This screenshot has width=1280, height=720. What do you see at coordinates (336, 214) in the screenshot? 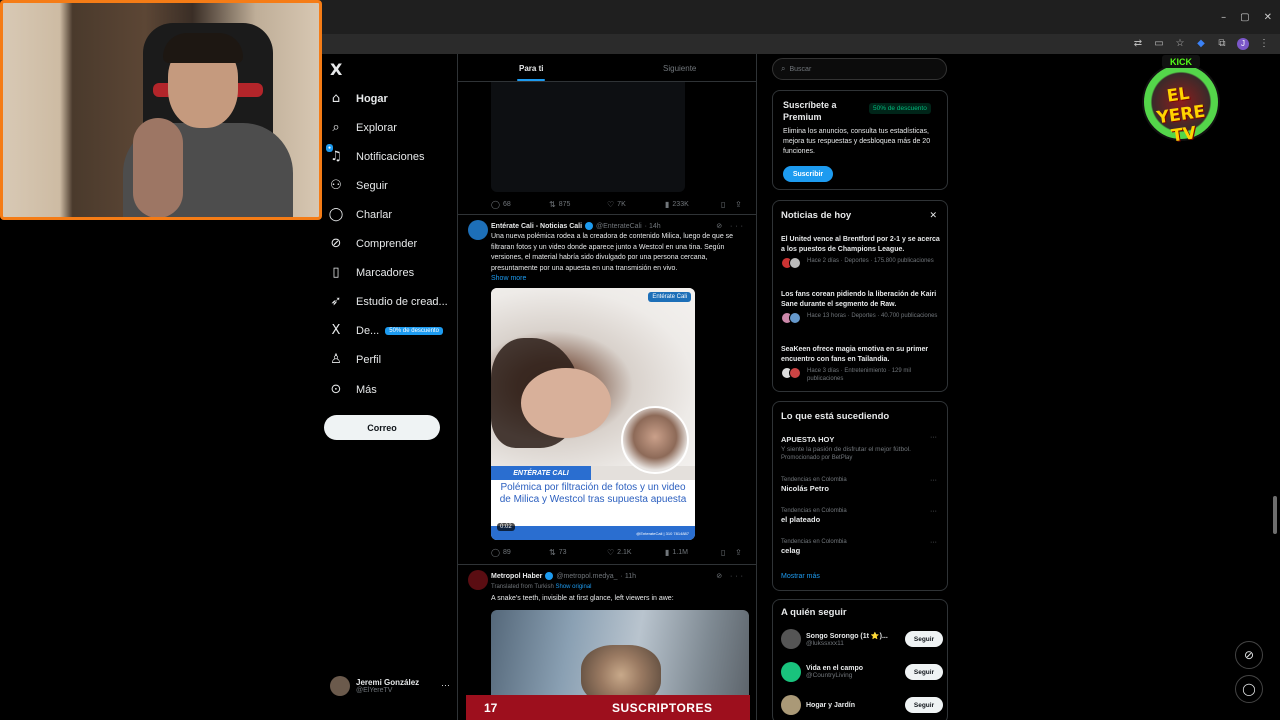
I see `chat-icon: ◯` at bounding box center [336, 214].